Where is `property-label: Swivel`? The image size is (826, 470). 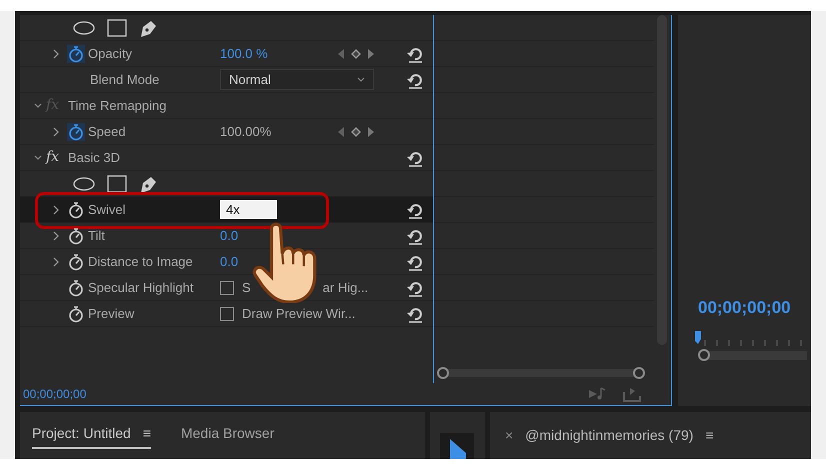
property-label: Swivel is located at coordinates (107, 209).